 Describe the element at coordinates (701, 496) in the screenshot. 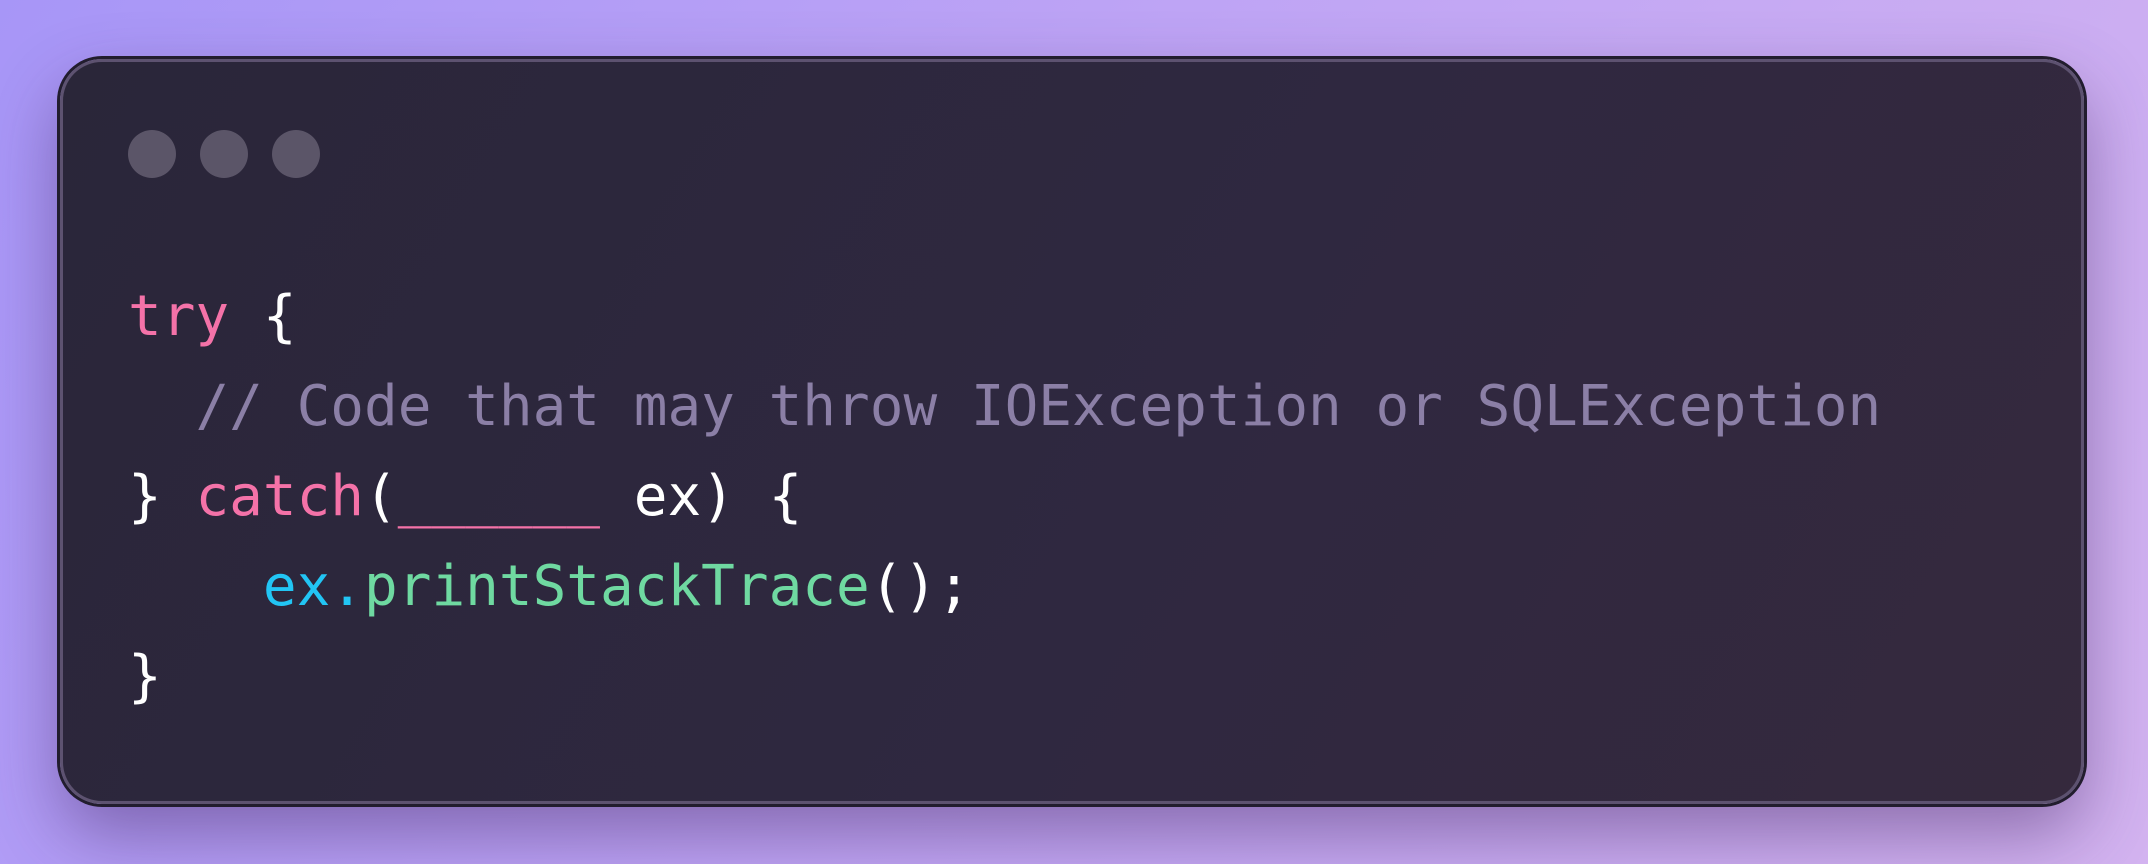

I see `code-token-plain: ex) {` at that location.